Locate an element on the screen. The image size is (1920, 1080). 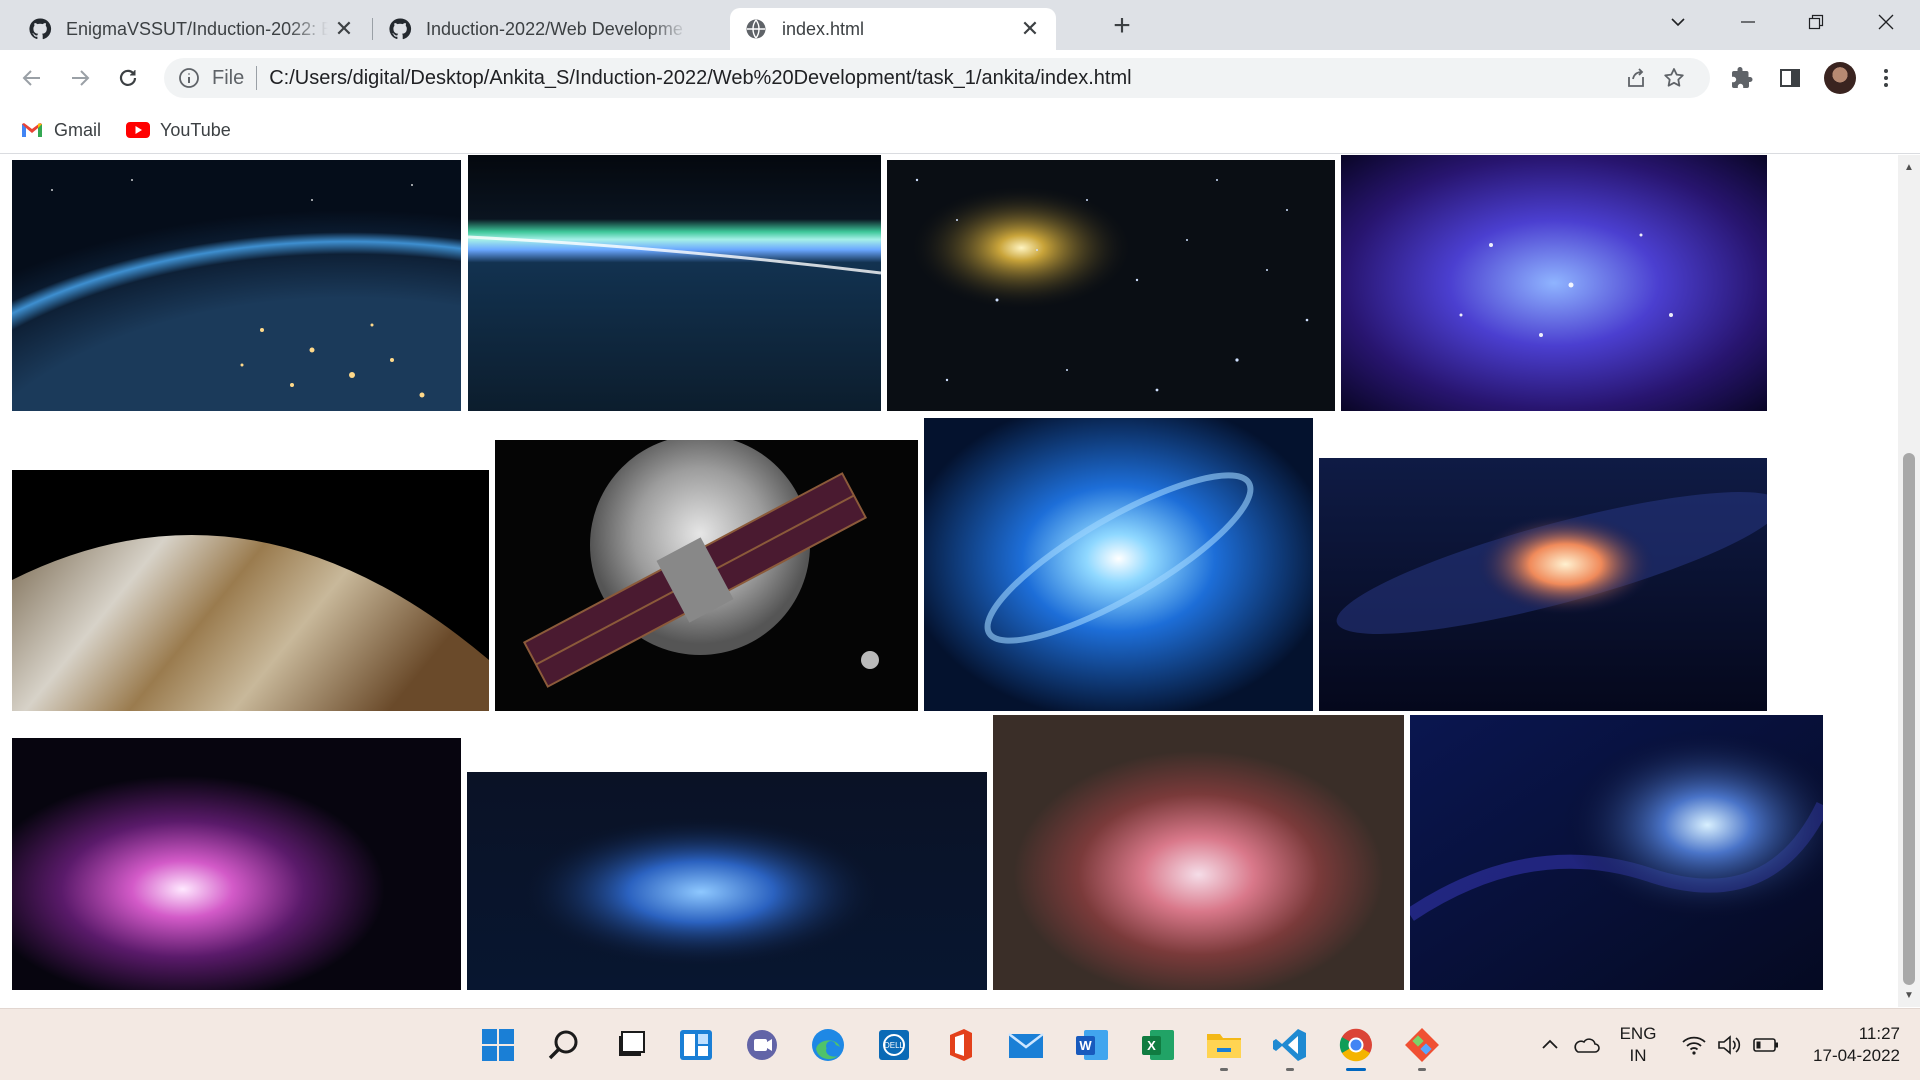
volume-icon is located at coordinates (1730, 1045).